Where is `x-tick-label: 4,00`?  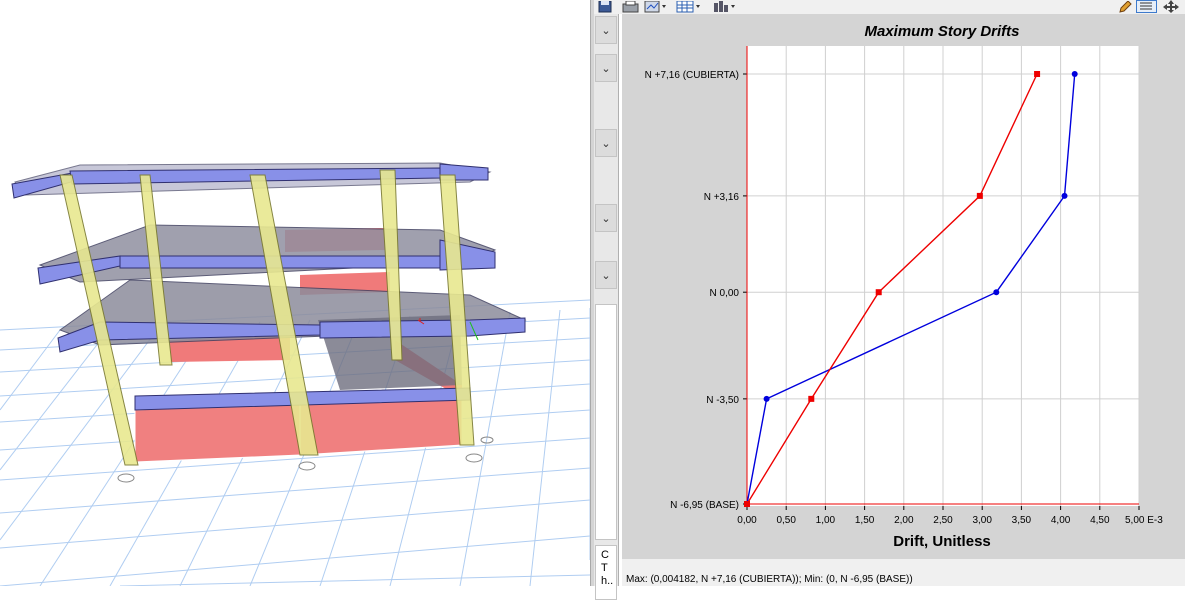
x-tick-label: 4,00 is located at coordinates (1061, 520).